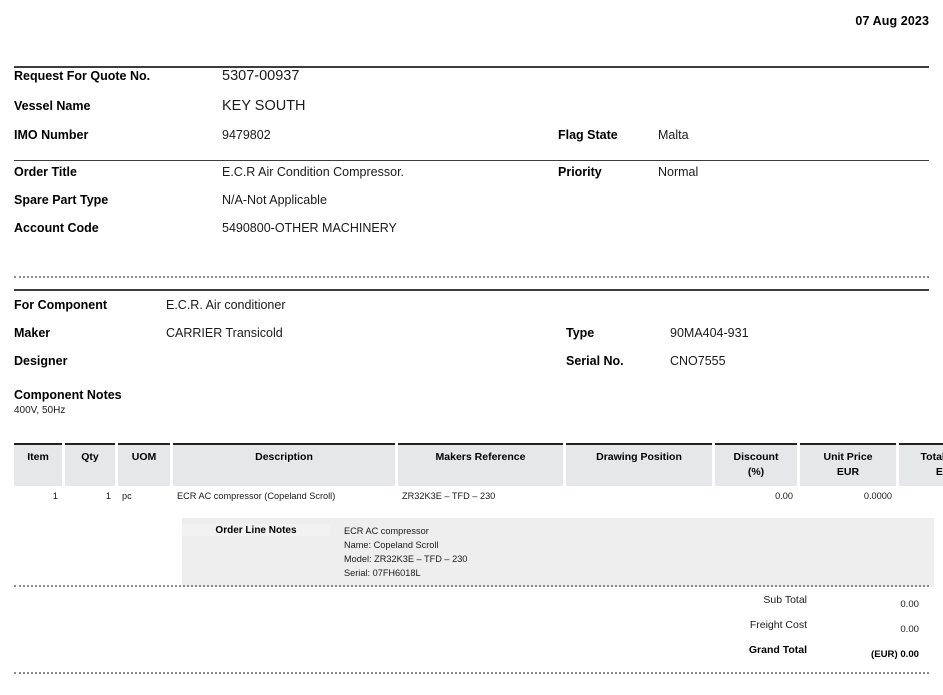 The height and width of the screenshot is (695, 943). What do you see at coordinates (877, 496) in the screenshot?
I see `cell-unit-price: 0.0000` at bounding box center [877, 496].